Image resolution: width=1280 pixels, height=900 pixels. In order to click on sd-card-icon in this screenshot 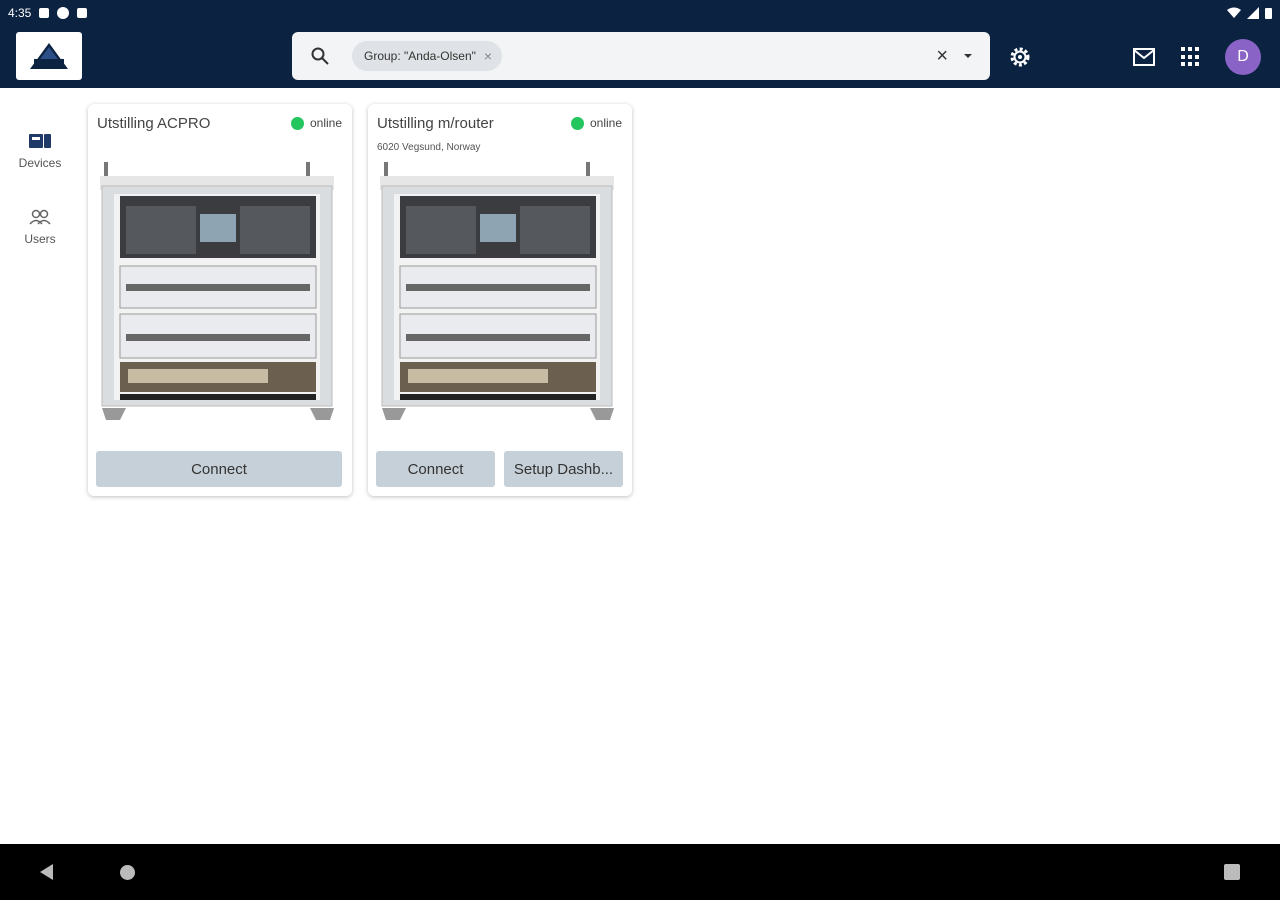, I will do `click(82, 13)`.